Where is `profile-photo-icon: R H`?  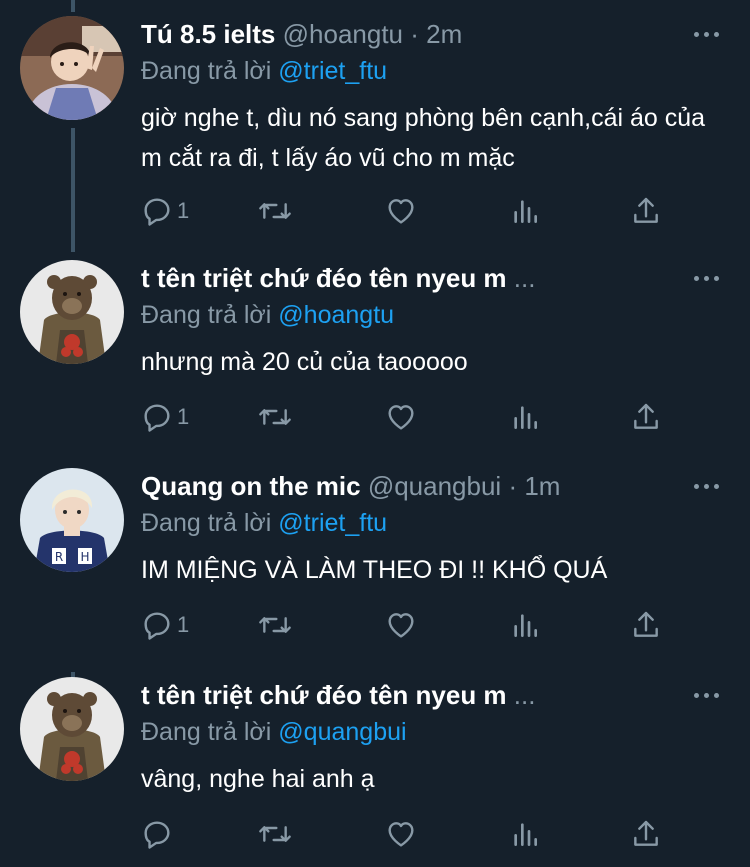
profile-photo-icon: R H is located at coordinates (72, 520).